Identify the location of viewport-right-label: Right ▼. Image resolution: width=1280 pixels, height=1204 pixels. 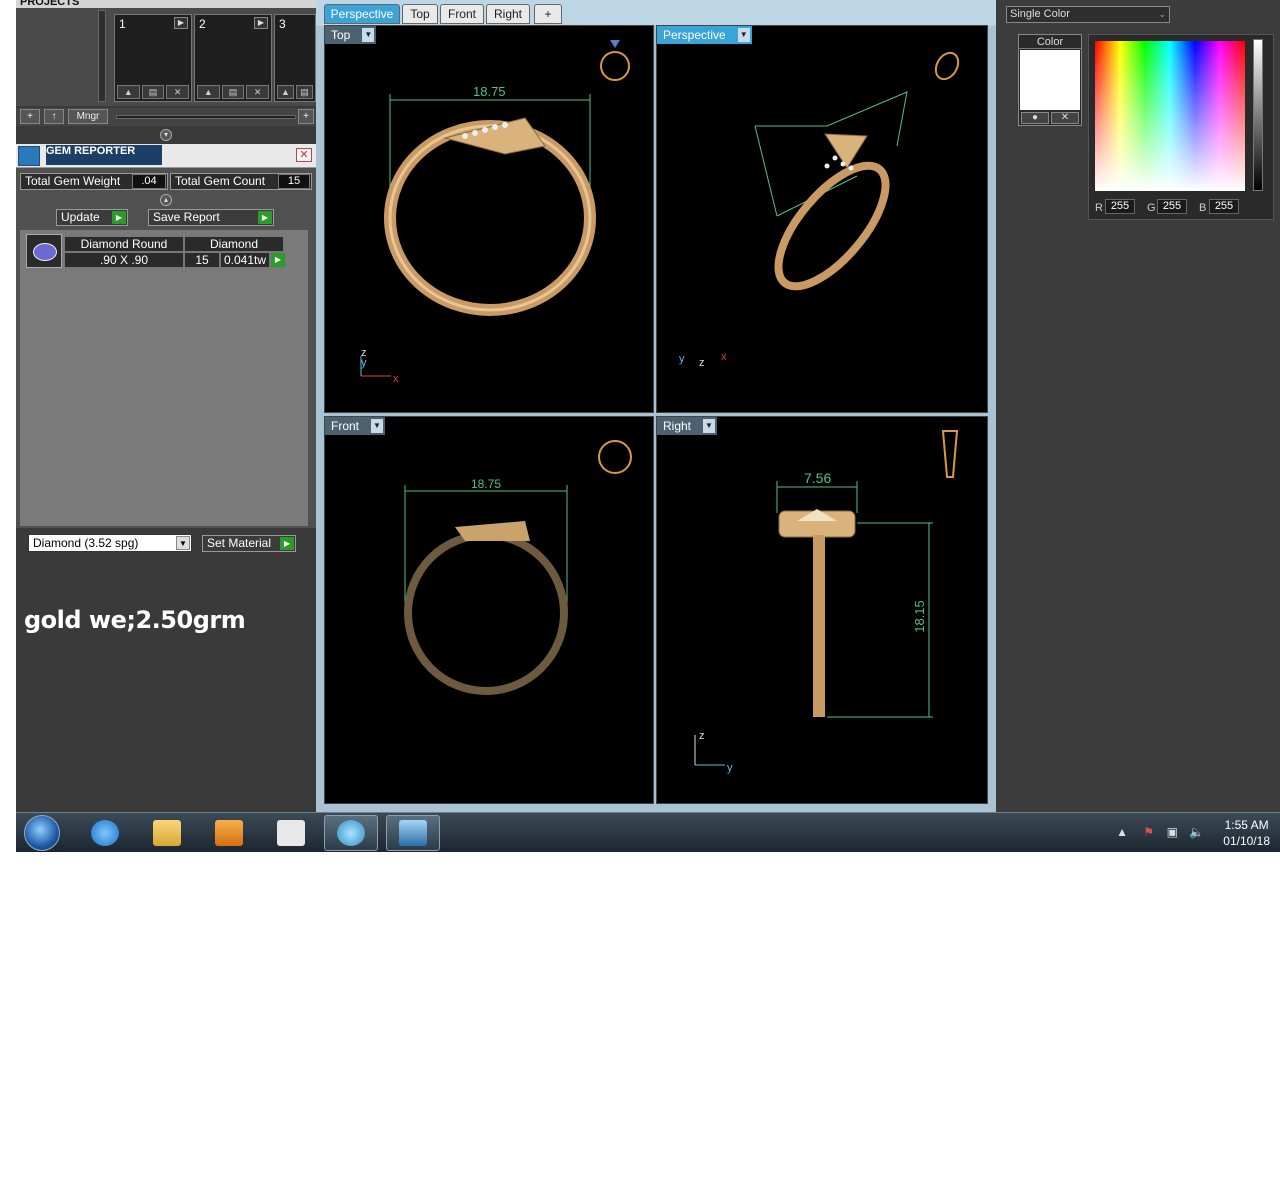
(687, 426).